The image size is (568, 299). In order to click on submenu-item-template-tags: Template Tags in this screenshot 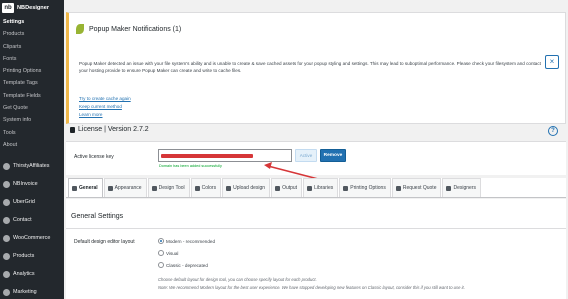, I will do `click(32, 83)`.